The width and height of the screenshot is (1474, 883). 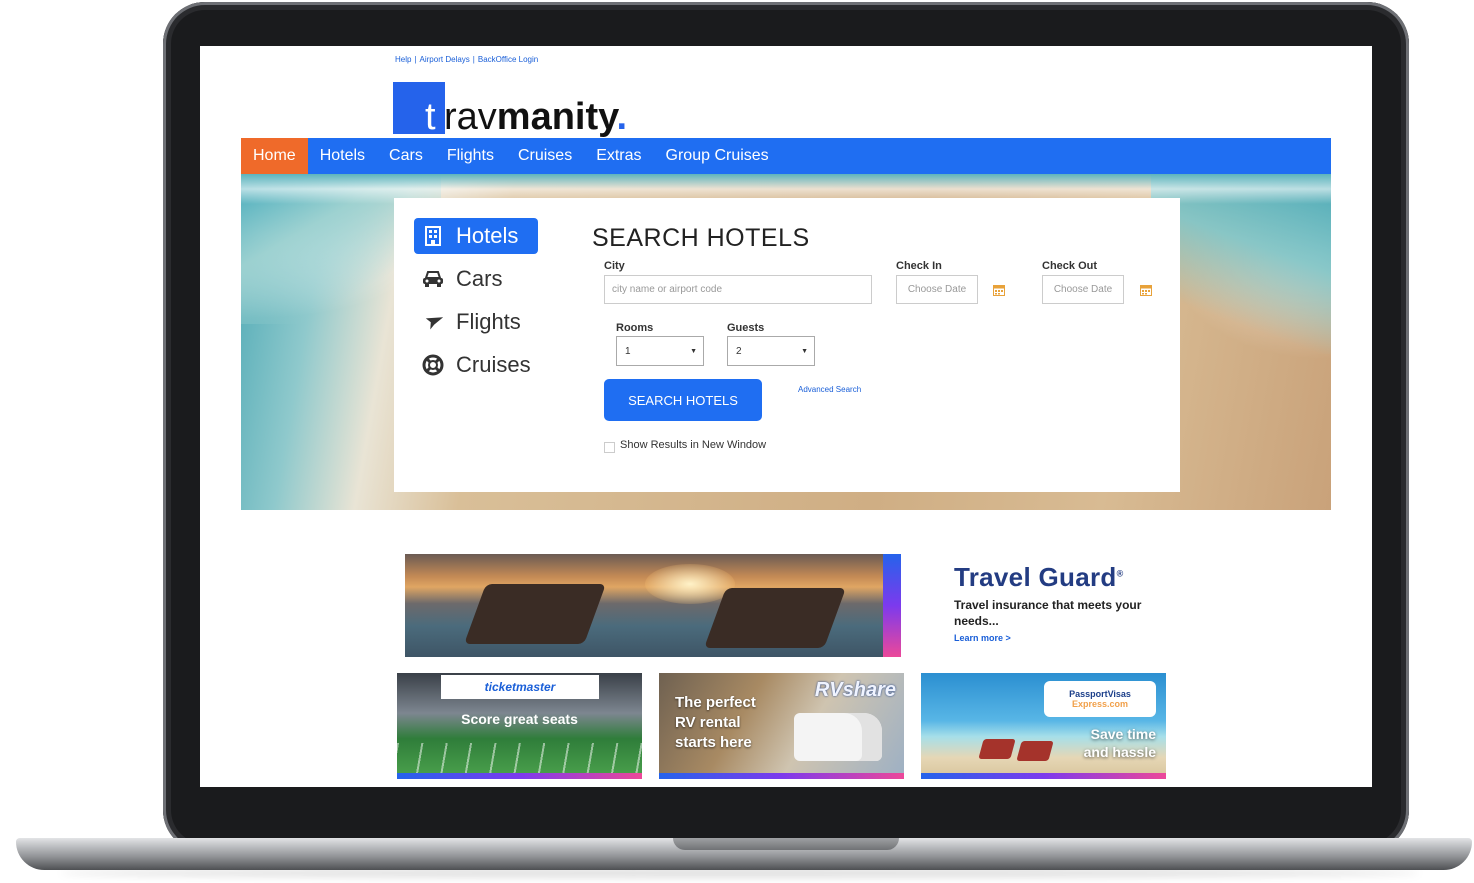 I want to click on checkout-label: Check Out, so click(x=1070, y=266).